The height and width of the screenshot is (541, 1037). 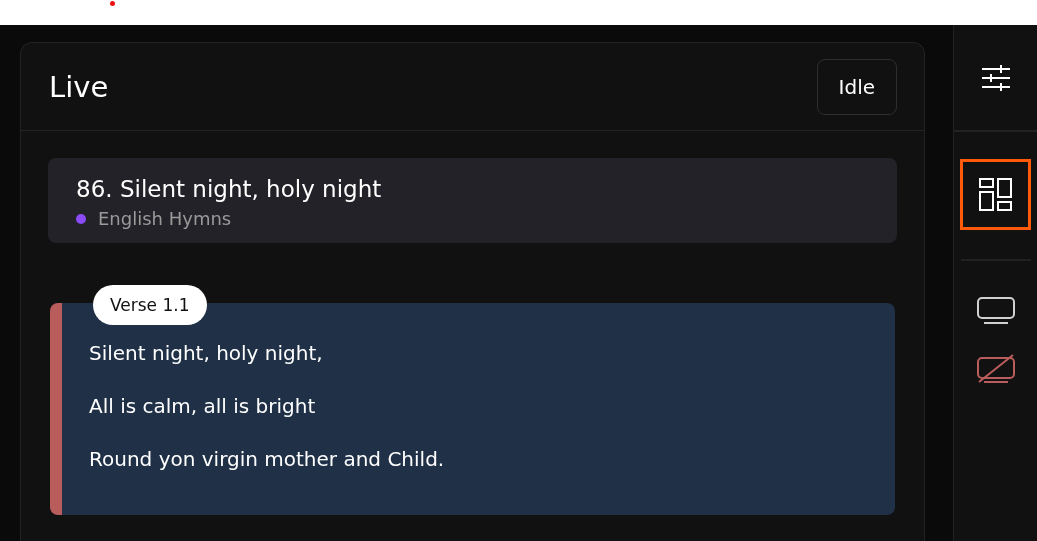 What do you see at coordinates (995, 77) in the screenshot?
I see `sliders-icon` at bounding box center [995, 77].